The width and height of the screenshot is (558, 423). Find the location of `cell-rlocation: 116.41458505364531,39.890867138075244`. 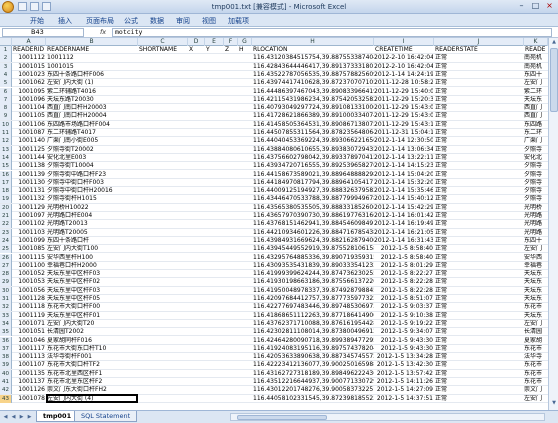

cell-rlocation: 116.41458505364531,39.890867138075244 is located at coordinates (313, 125).